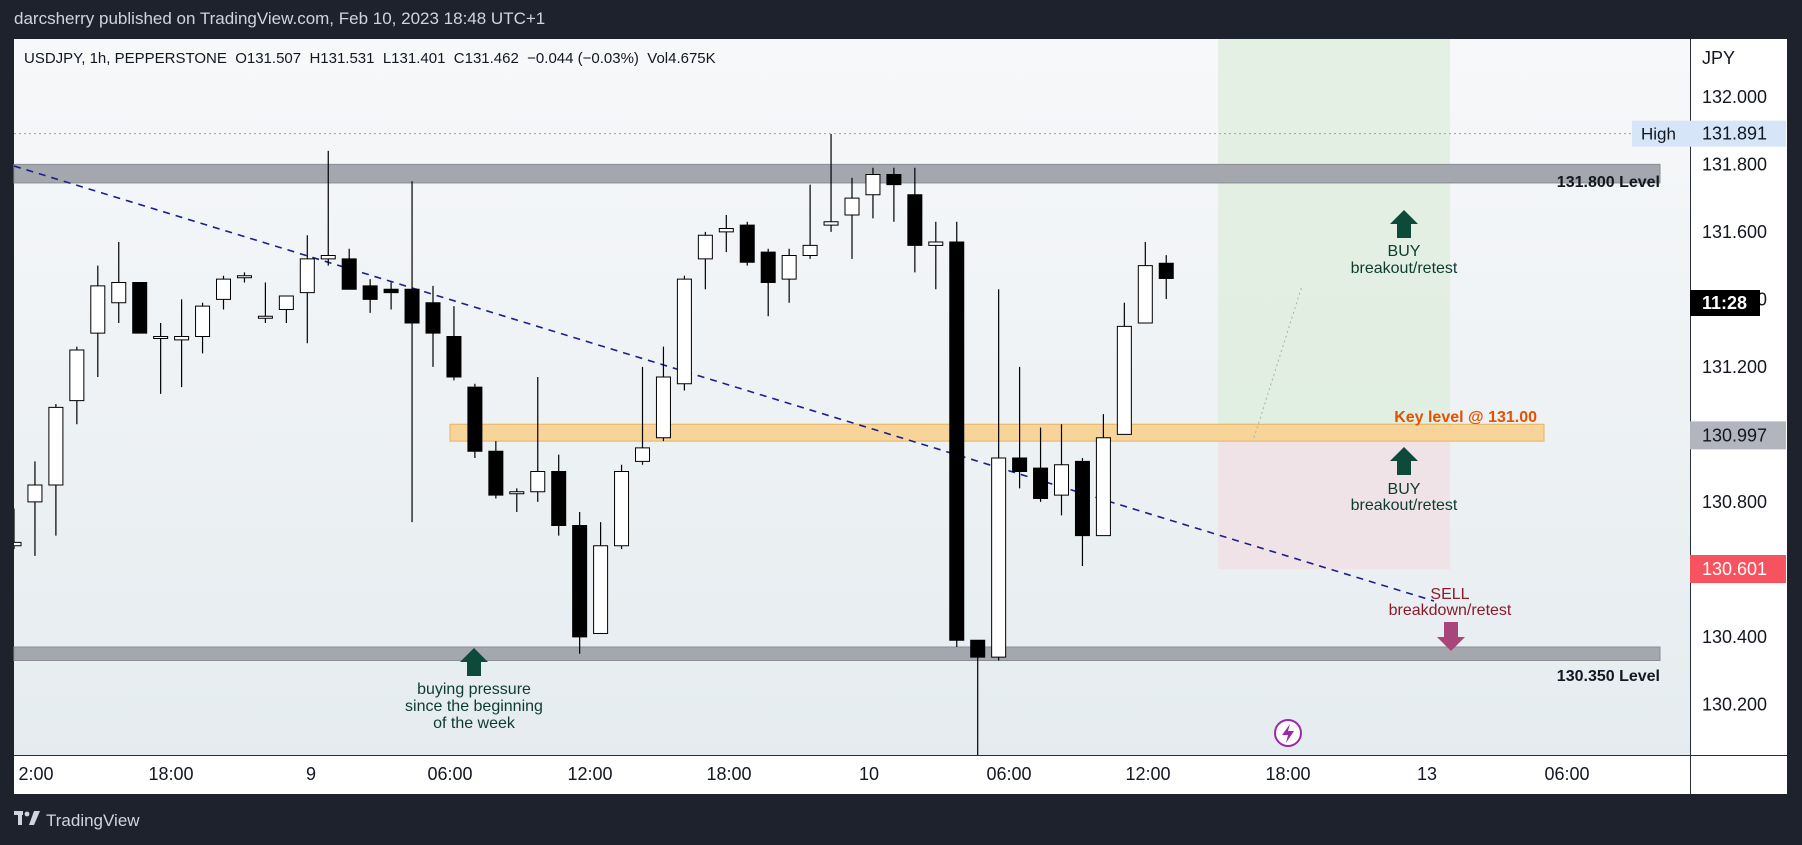  Describe the element at coordinates (1608, 676) in the screenshot. I see `level-low-label: 130.350 Level` at that location.